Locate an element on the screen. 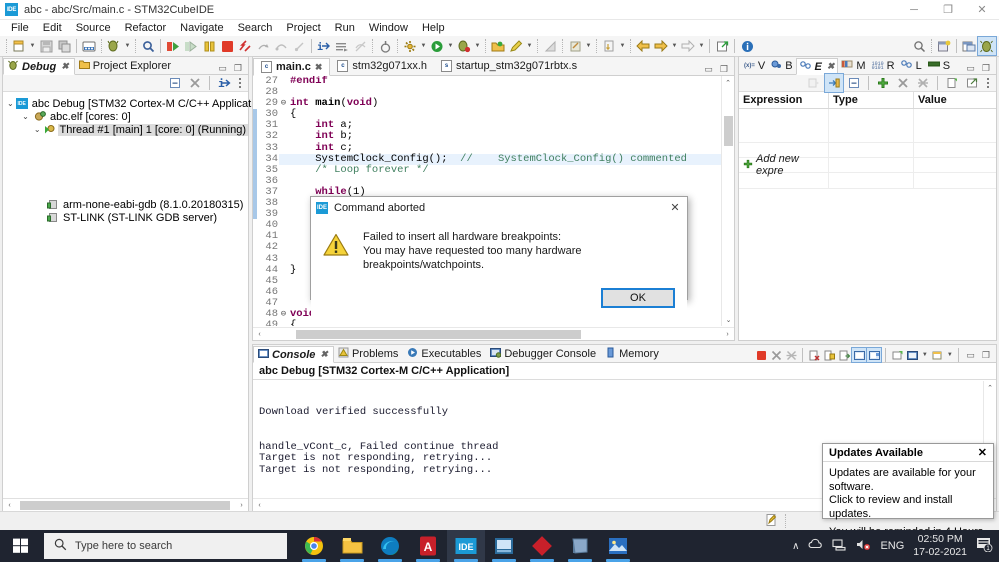  skip-breakpoints-icon is located at coordinates (360, 46).